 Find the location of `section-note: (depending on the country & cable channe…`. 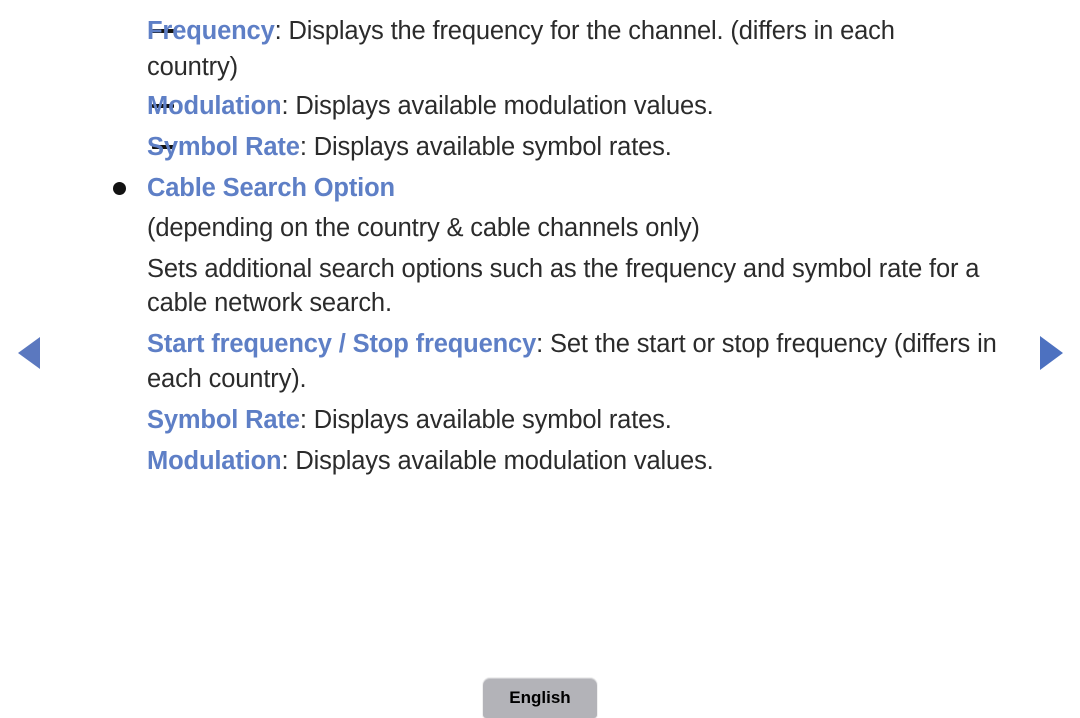

section-note: (depending on the country & cable channe… is located at coordinates (423, 228).